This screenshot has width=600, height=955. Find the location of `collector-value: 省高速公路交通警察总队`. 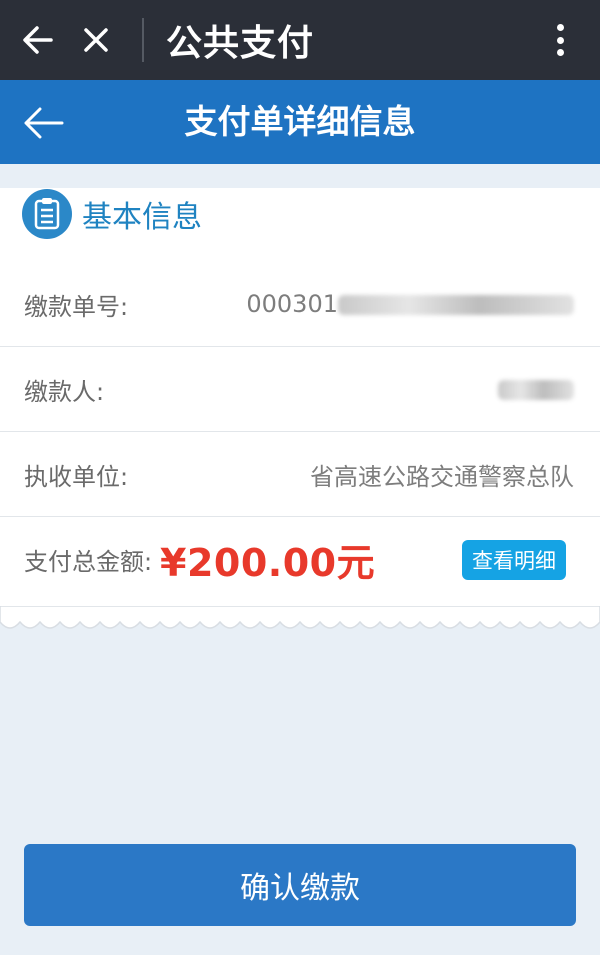

collector-value: 省高速公路交通警察总队 is located at coordinates (442, 476).